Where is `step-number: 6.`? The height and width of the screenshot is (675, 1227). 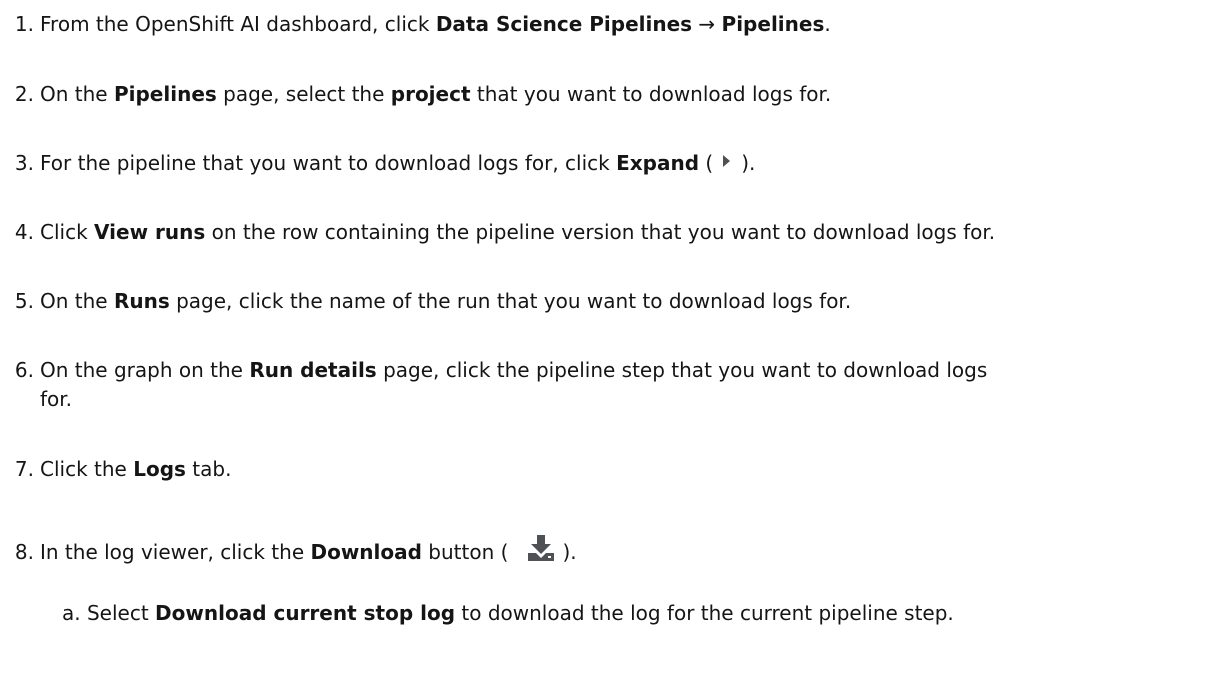 step-number: 6. is located at coordinates (24, 370).